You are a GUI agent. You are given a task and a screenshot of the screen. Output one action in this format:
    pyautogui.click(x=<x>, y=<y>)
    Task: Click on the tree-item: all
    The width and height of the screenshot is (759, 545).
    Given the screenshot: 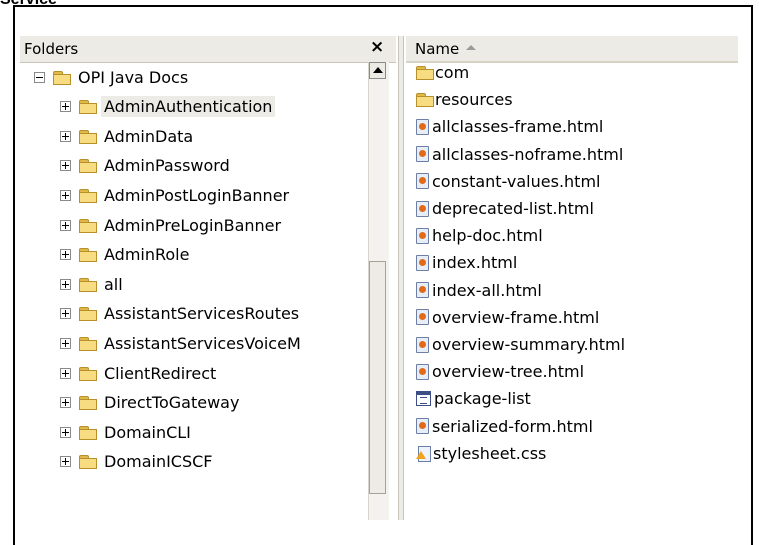 What is the action you would take?
    pyautogui.click(x=93, y=284)
    